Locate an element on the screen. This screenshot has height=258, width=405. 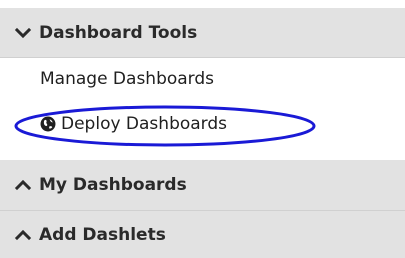
menu-item-manage-dashboards: Manage Dashboards is located at coordinates (127, 79).